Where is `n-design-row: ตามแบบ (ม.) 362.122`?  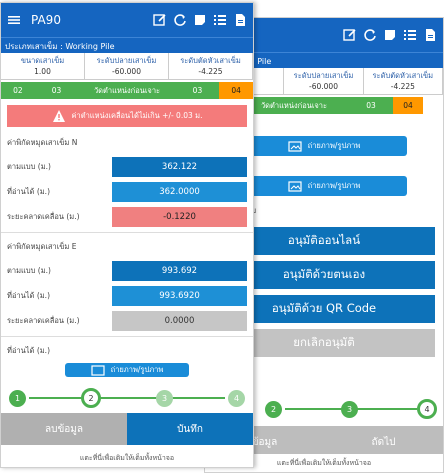
n-design-row: ตามแบบ (ม.) 362.122 is located at coordinates (127, 167).